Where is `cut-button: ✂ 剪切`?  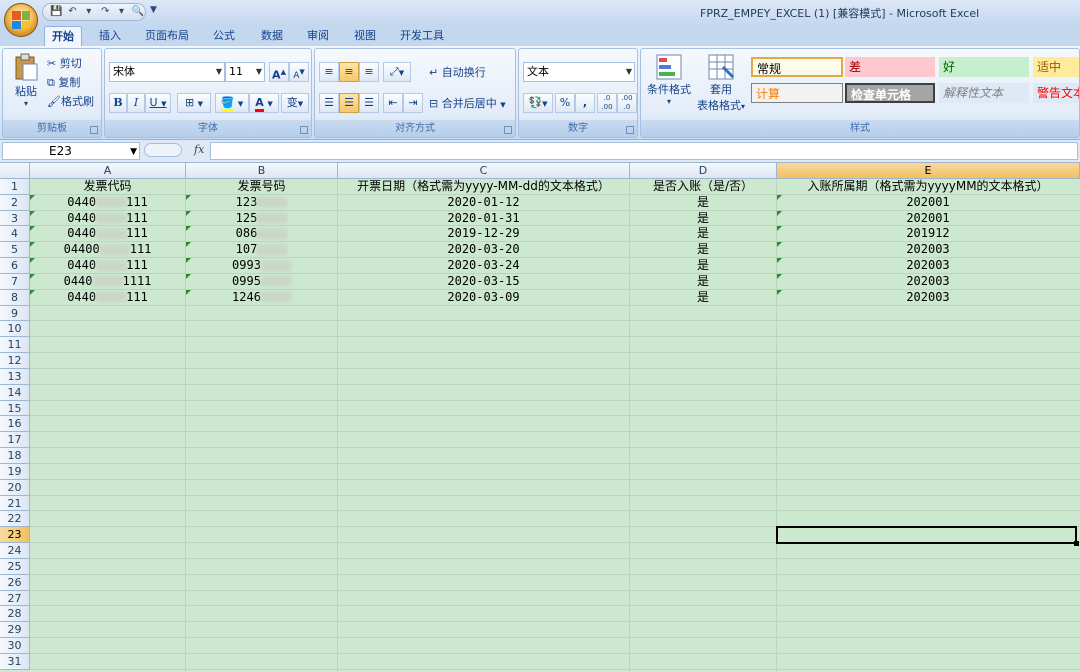
cut-button: ✂ 剪切 is located at coordinates (64, 63).